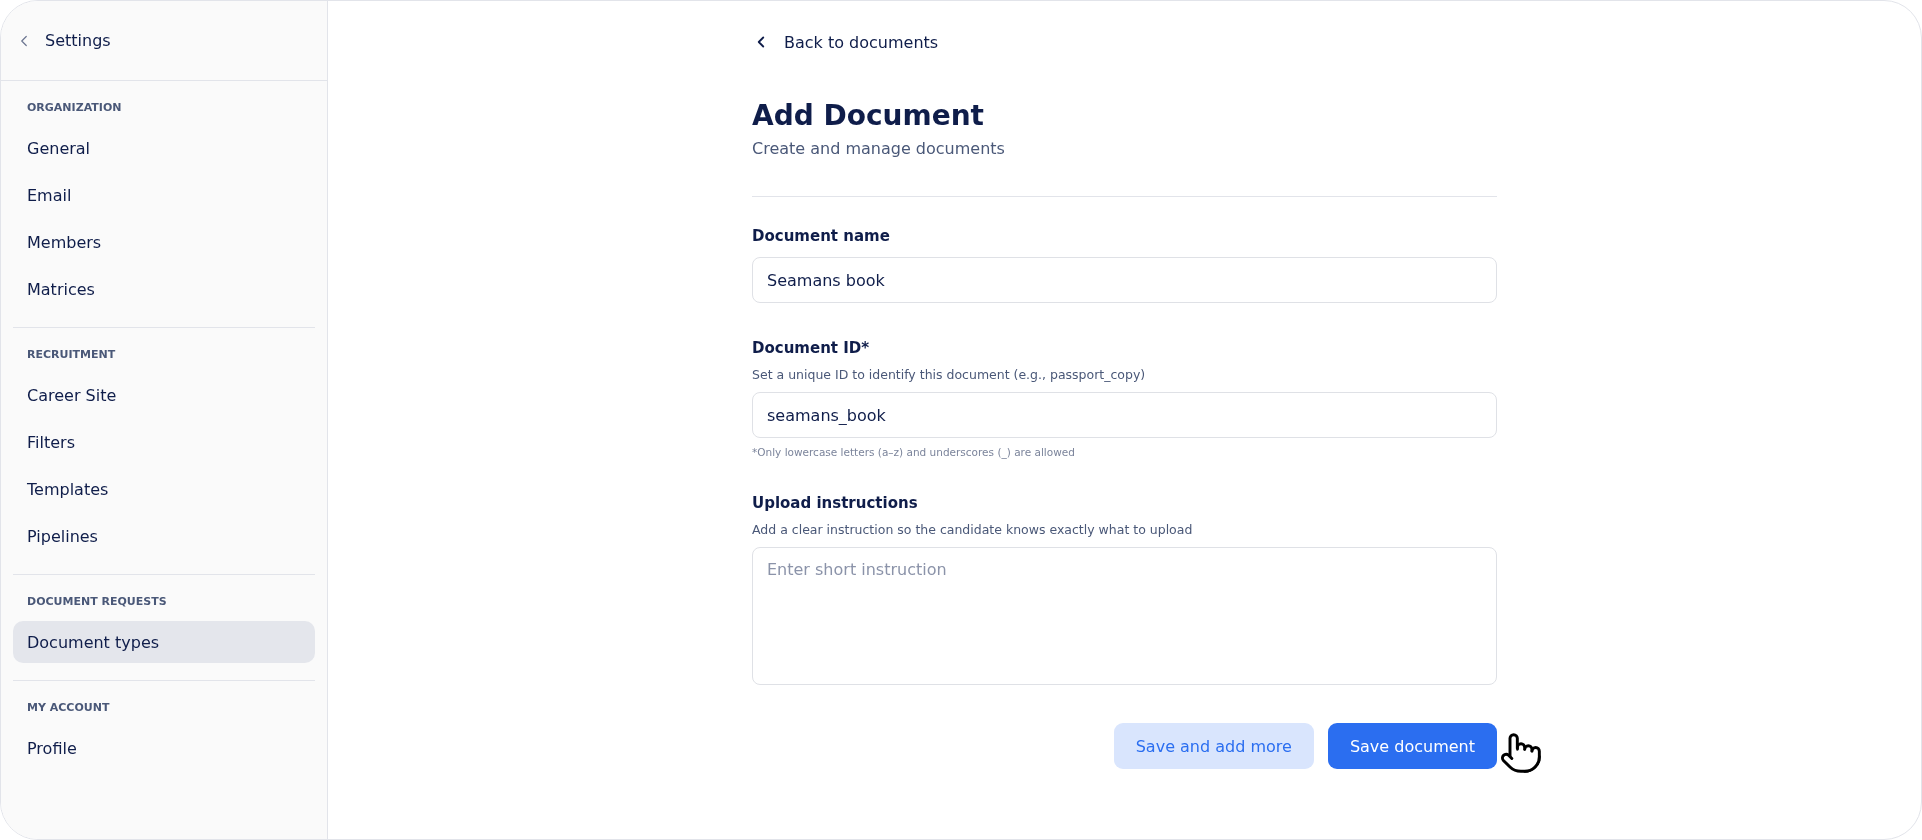 This screenshot has height=840, width=1922. What do you see at coordinates (164, 442) in the screenshot?
I see `nav-item: Filters` at bounding box center [164, 442].